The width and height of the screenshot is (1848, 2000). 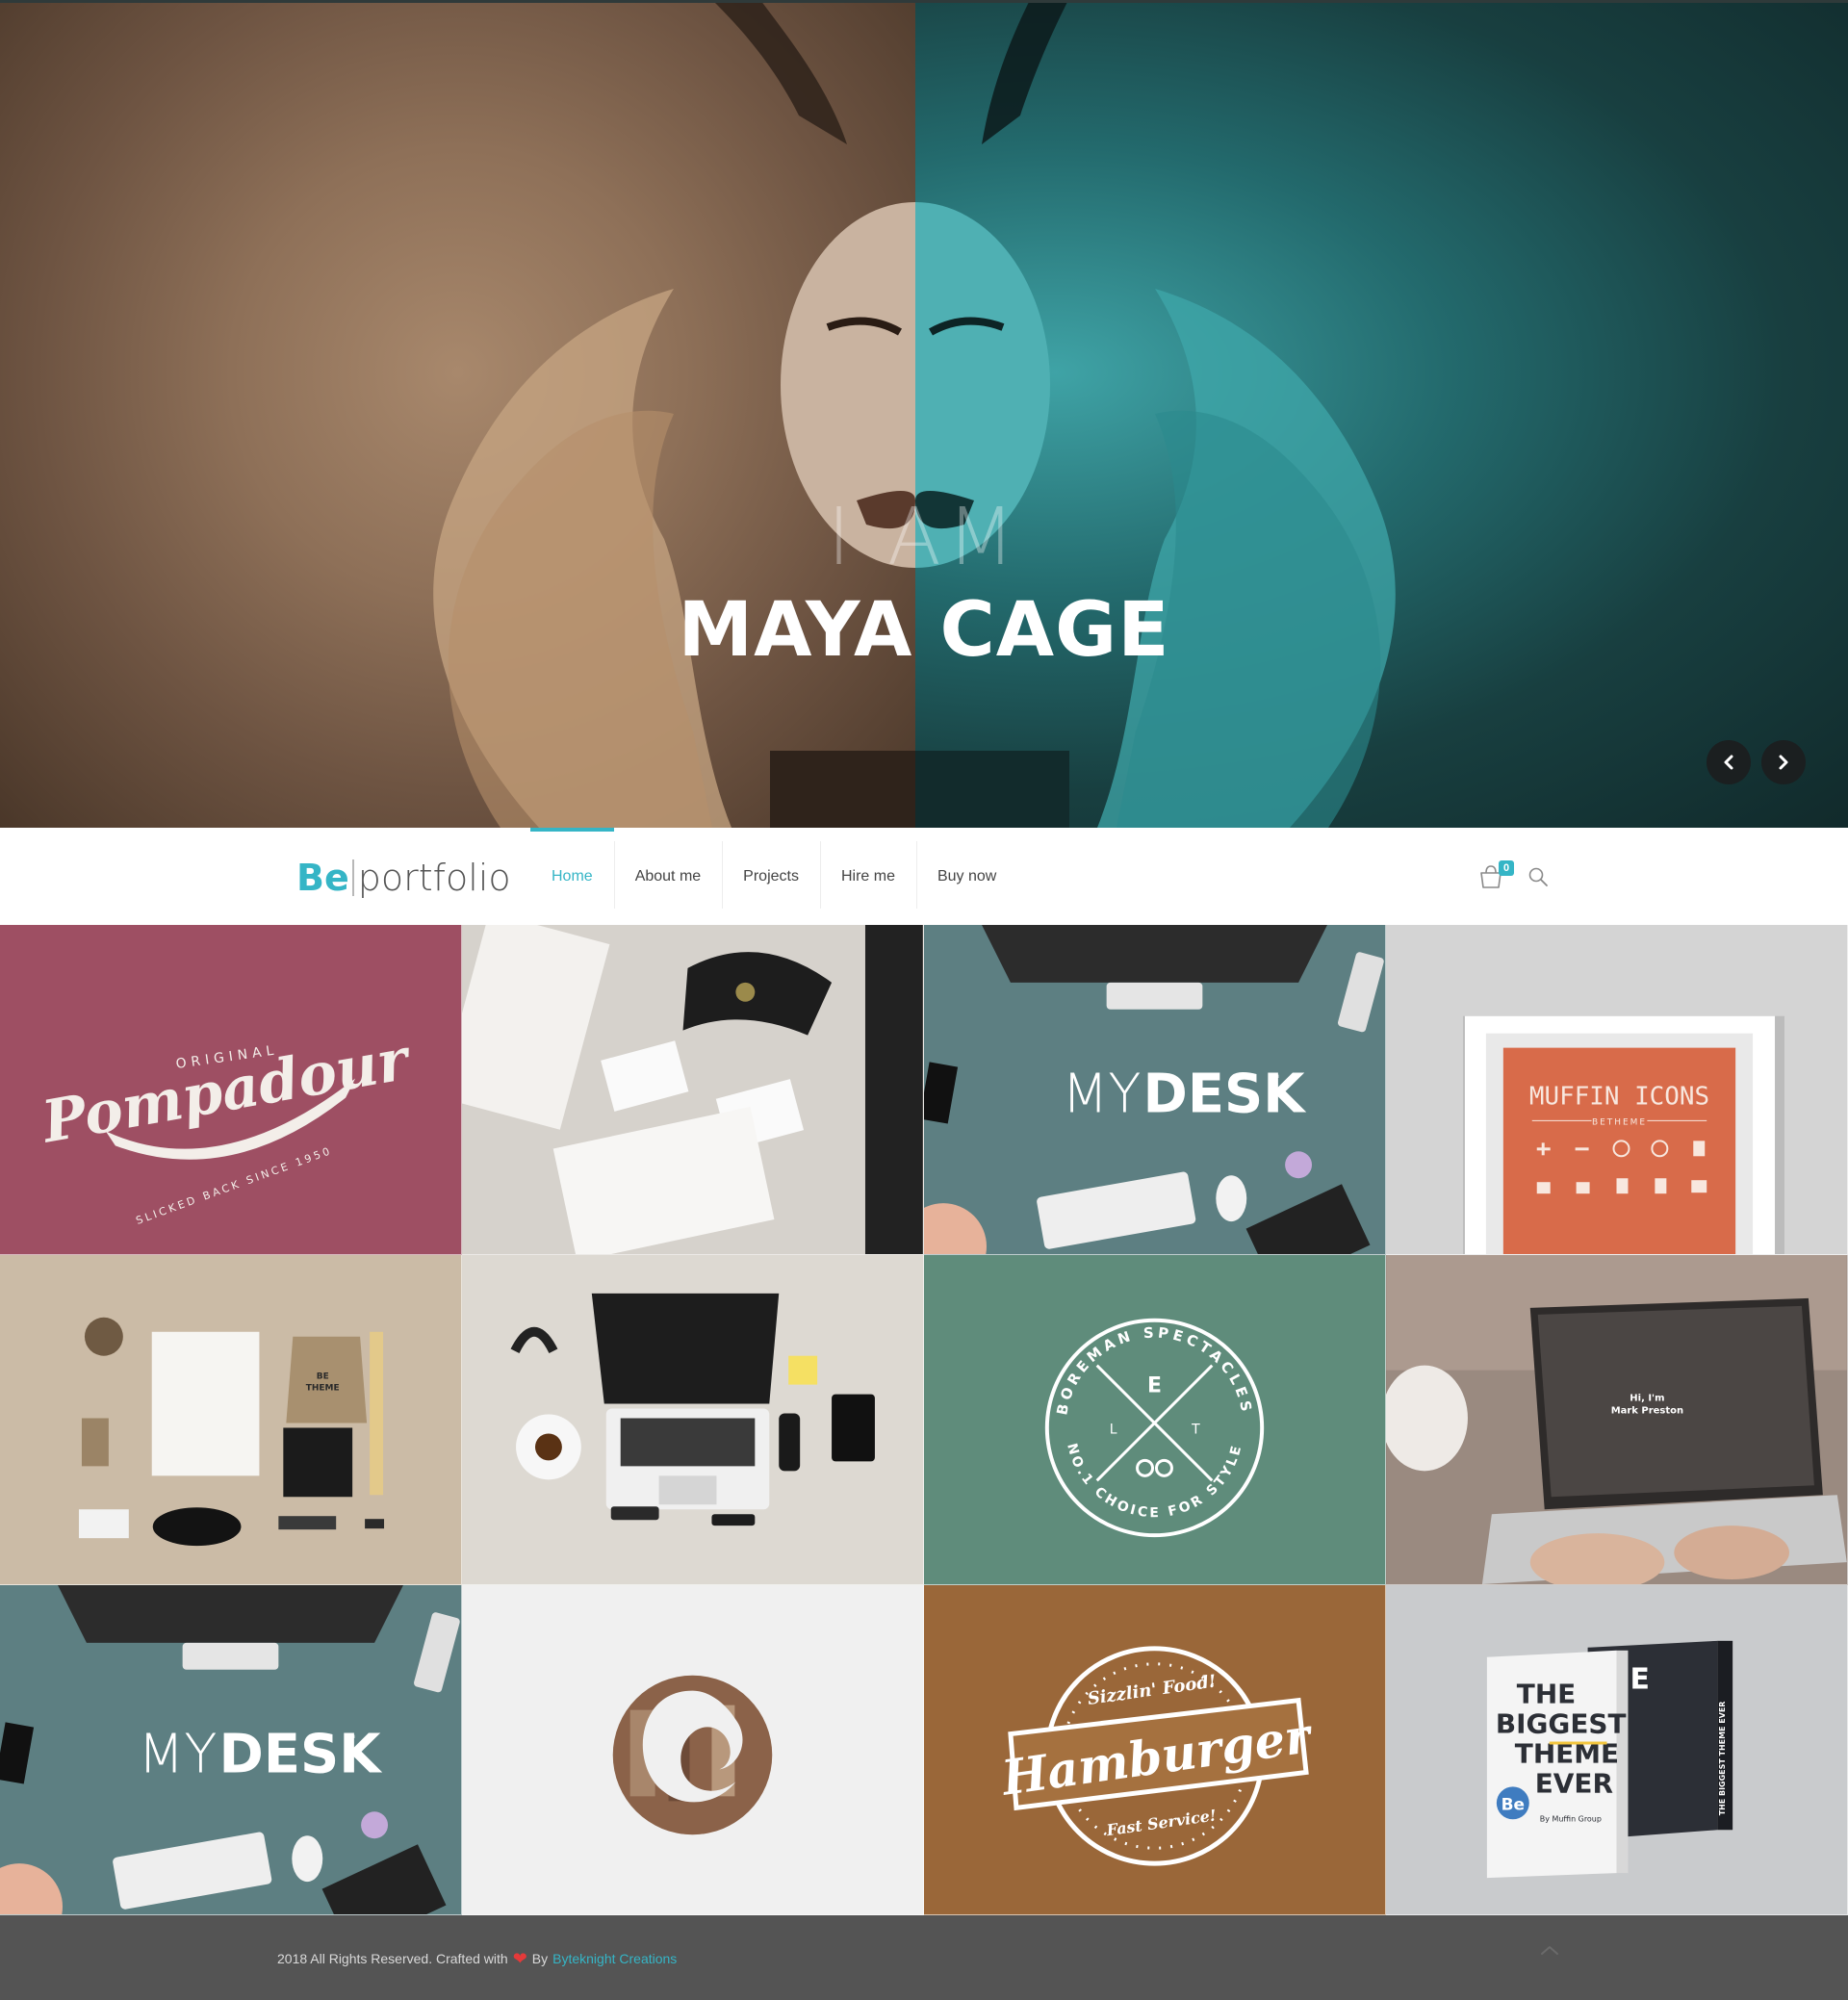 What do you see at coordinates (1506, 868) in the screenshot?
I see `cart-count-badge: 0` at bounding box center [1506, 868].